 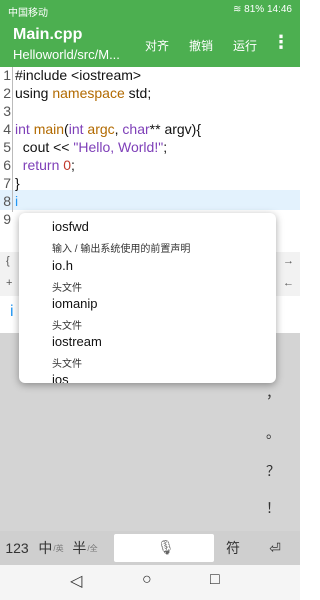 I want to click on clock: 14:46, so click(x=279, y=9).